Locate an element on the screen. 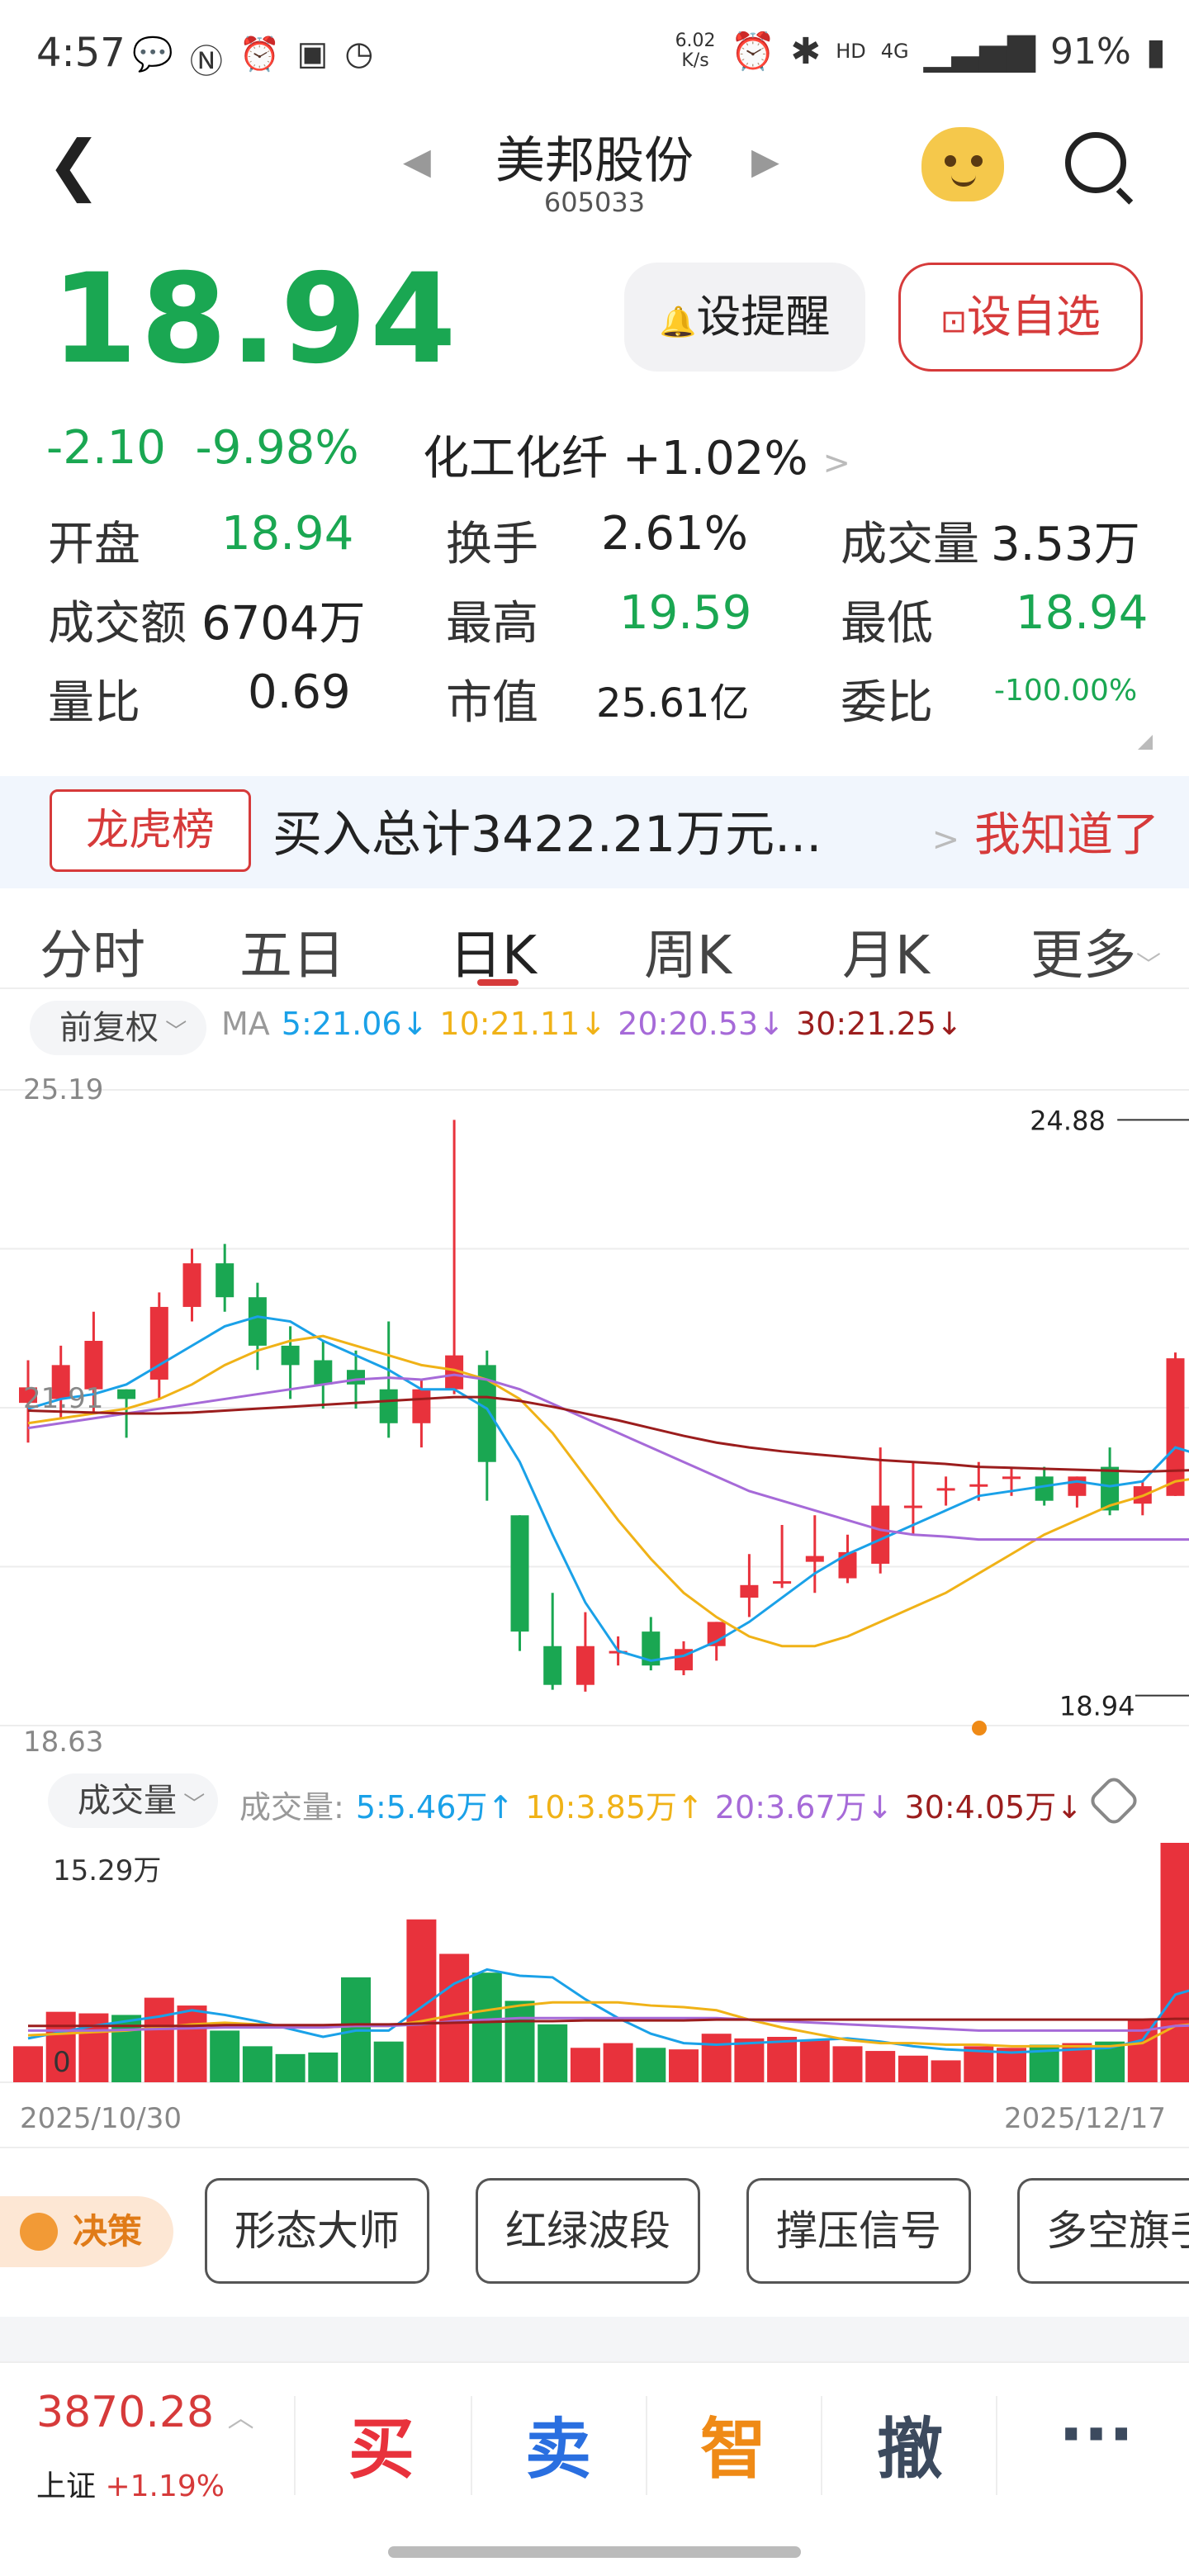 The image size is (1189, 2576). clock-icon: ◷ is located at coordinates (359, 54).